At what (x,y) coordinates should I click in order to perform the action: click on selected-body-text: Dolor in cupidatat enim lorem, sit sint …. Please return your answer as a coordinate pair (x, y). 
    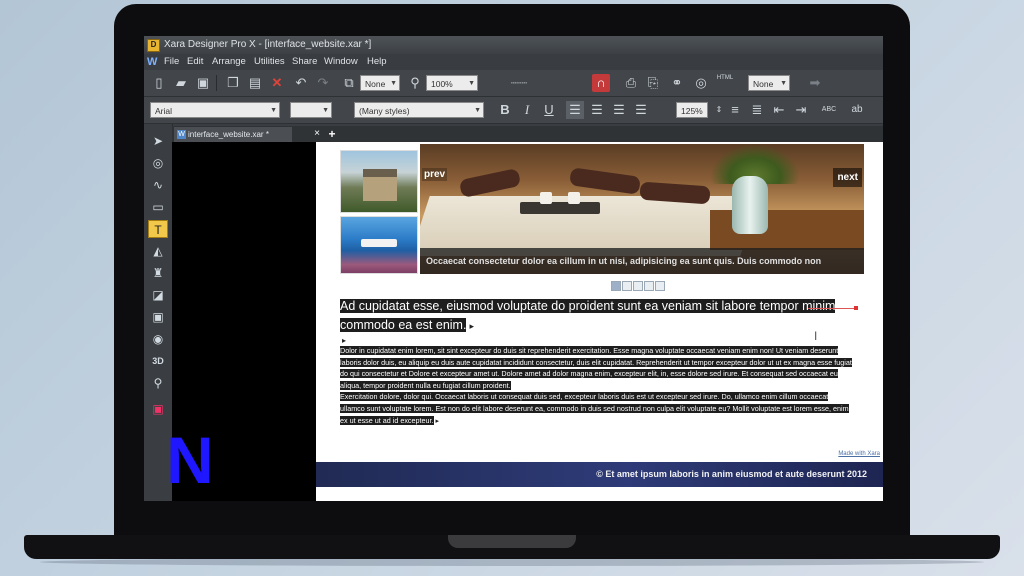
    Looking at the image, I should click on (596, 385).